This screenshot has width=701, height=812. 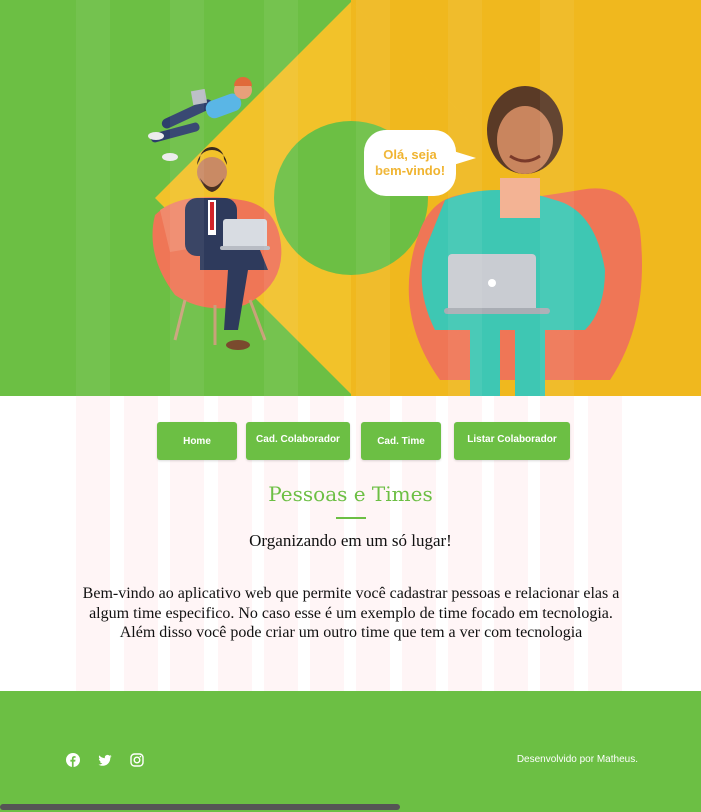 What do you see at coordinates (410, 154) in the screenshot?
I see `speech-line-1: Olá, seja` at bounding box center [410, 154].